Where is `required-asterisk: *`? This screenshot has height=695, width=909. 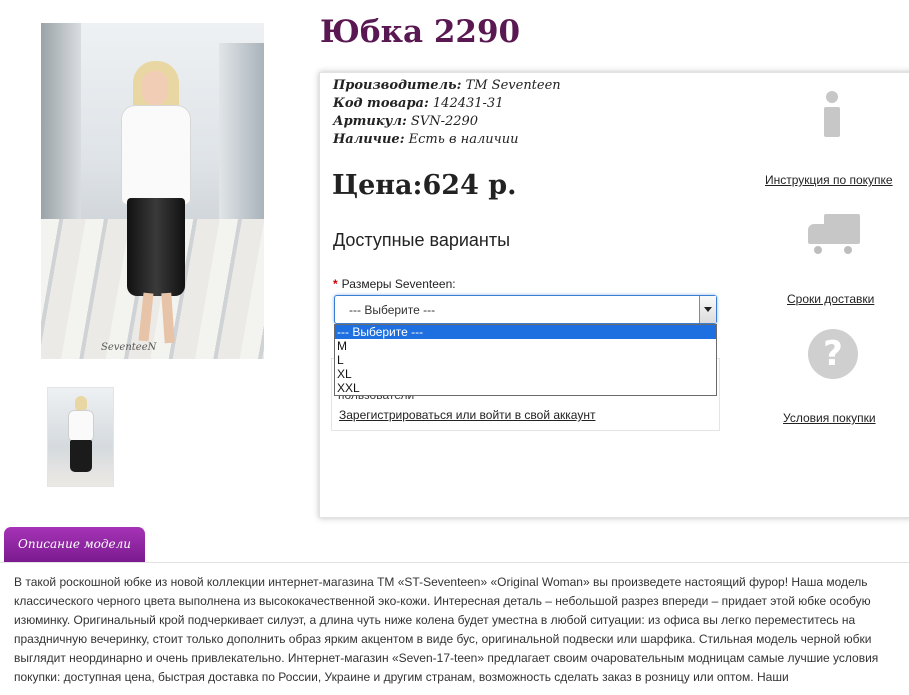
required-asterisk: * is located at coordinates (335, 284).